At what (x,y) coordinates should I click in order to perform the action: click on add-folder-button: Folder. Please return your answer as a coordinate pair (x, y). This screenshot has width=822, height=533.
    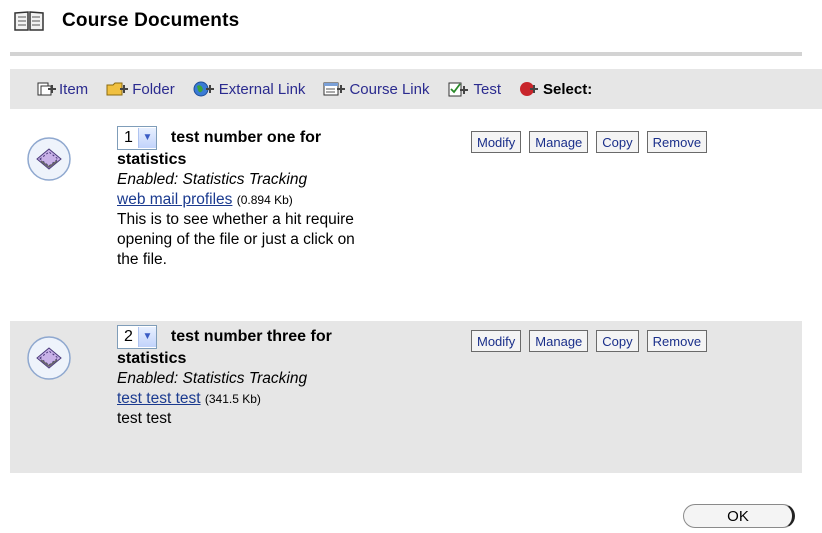
    Looking at the image, I should click on (140, 89).